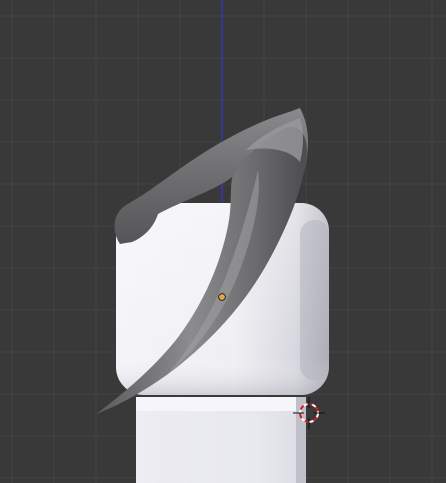 This screenshot has height=483, width=446. I want to click on origin-point-icon, so click(222, 297).